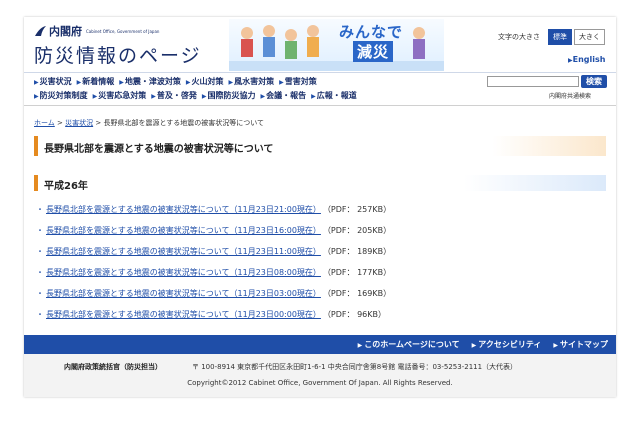 The image size is (640, 426). Describe the element at coordinates (533, 81) in the screenshot. I see `search-input` at that location.